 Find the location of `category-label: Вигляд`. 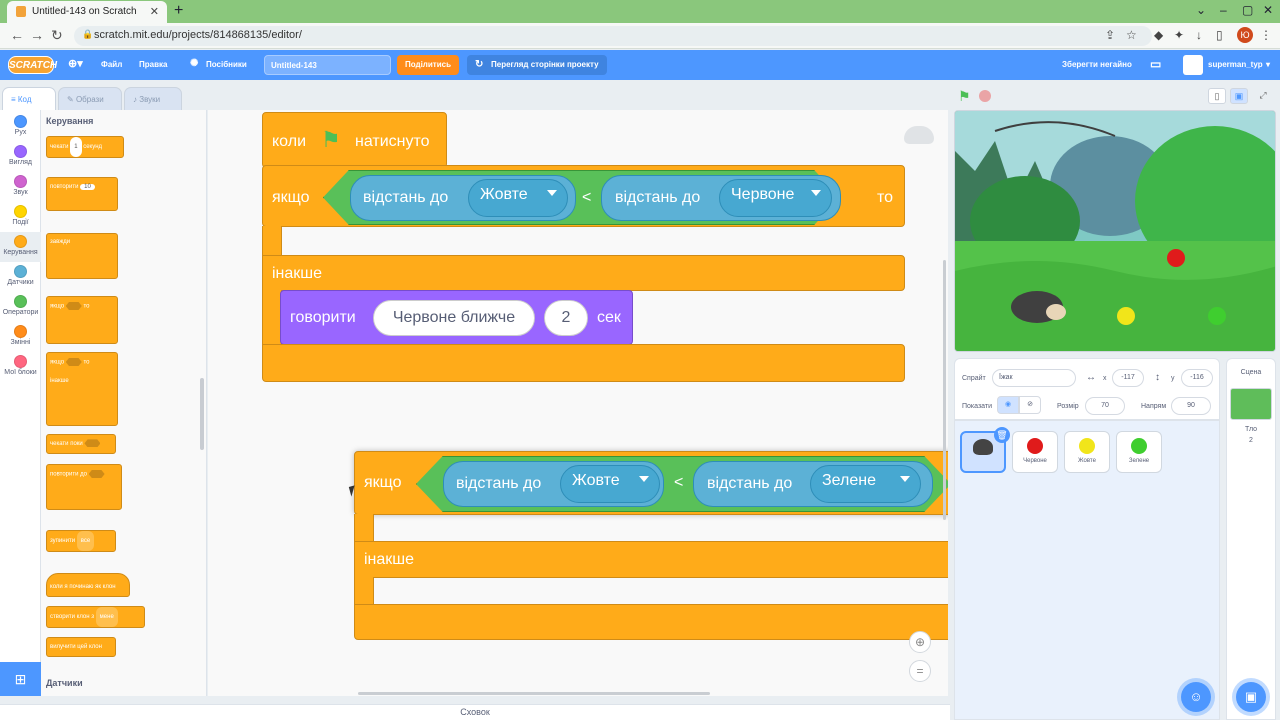

category-label: Вигляд is located at coordinates (20, 162).